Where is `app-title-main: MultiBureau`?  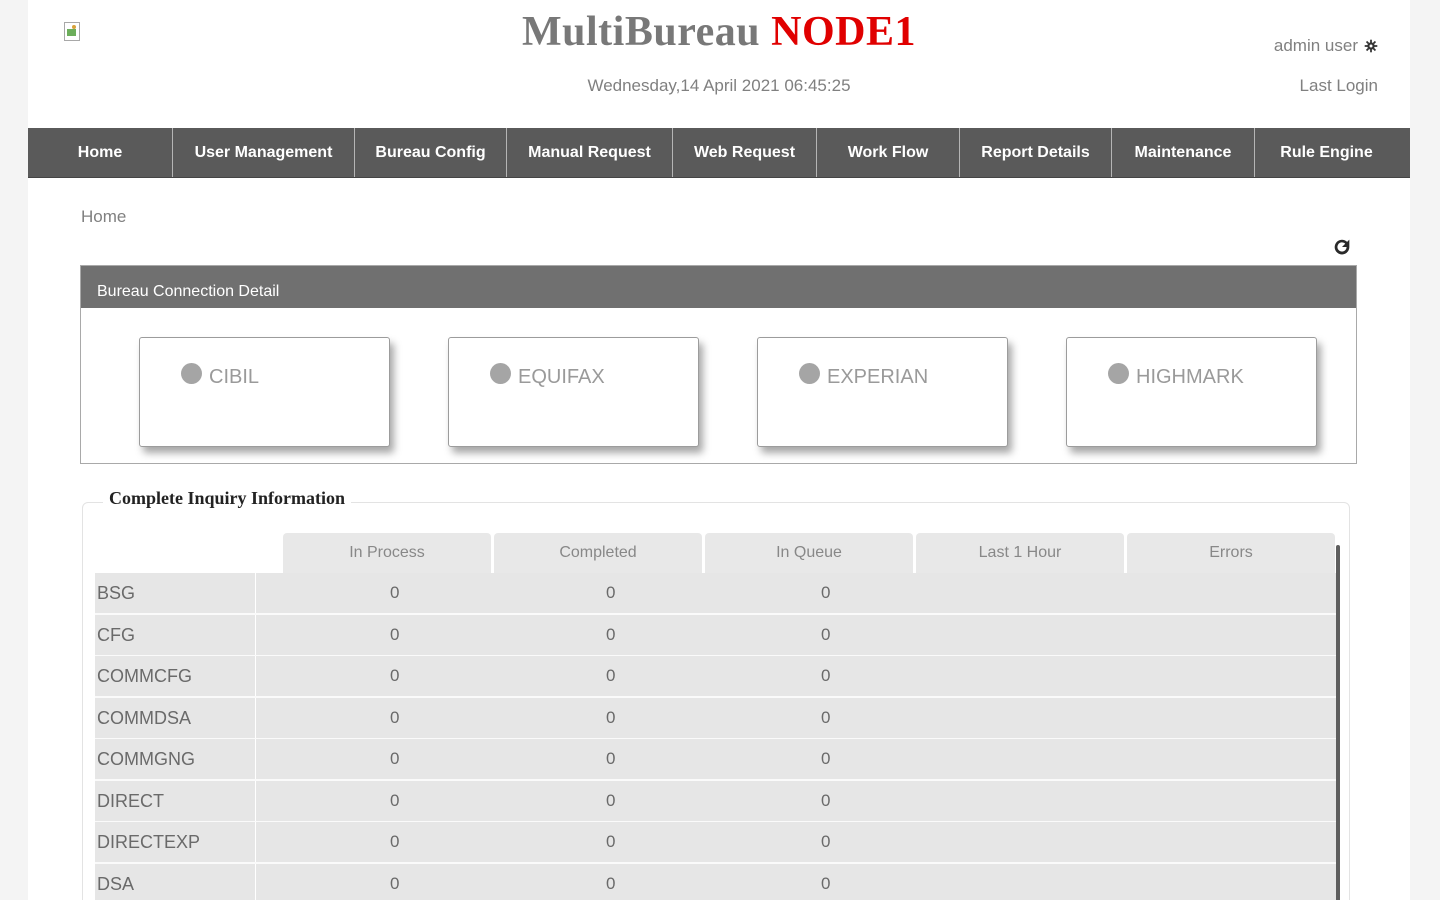
app-title-main: MultiBureau is located at coordinates (641, 32).